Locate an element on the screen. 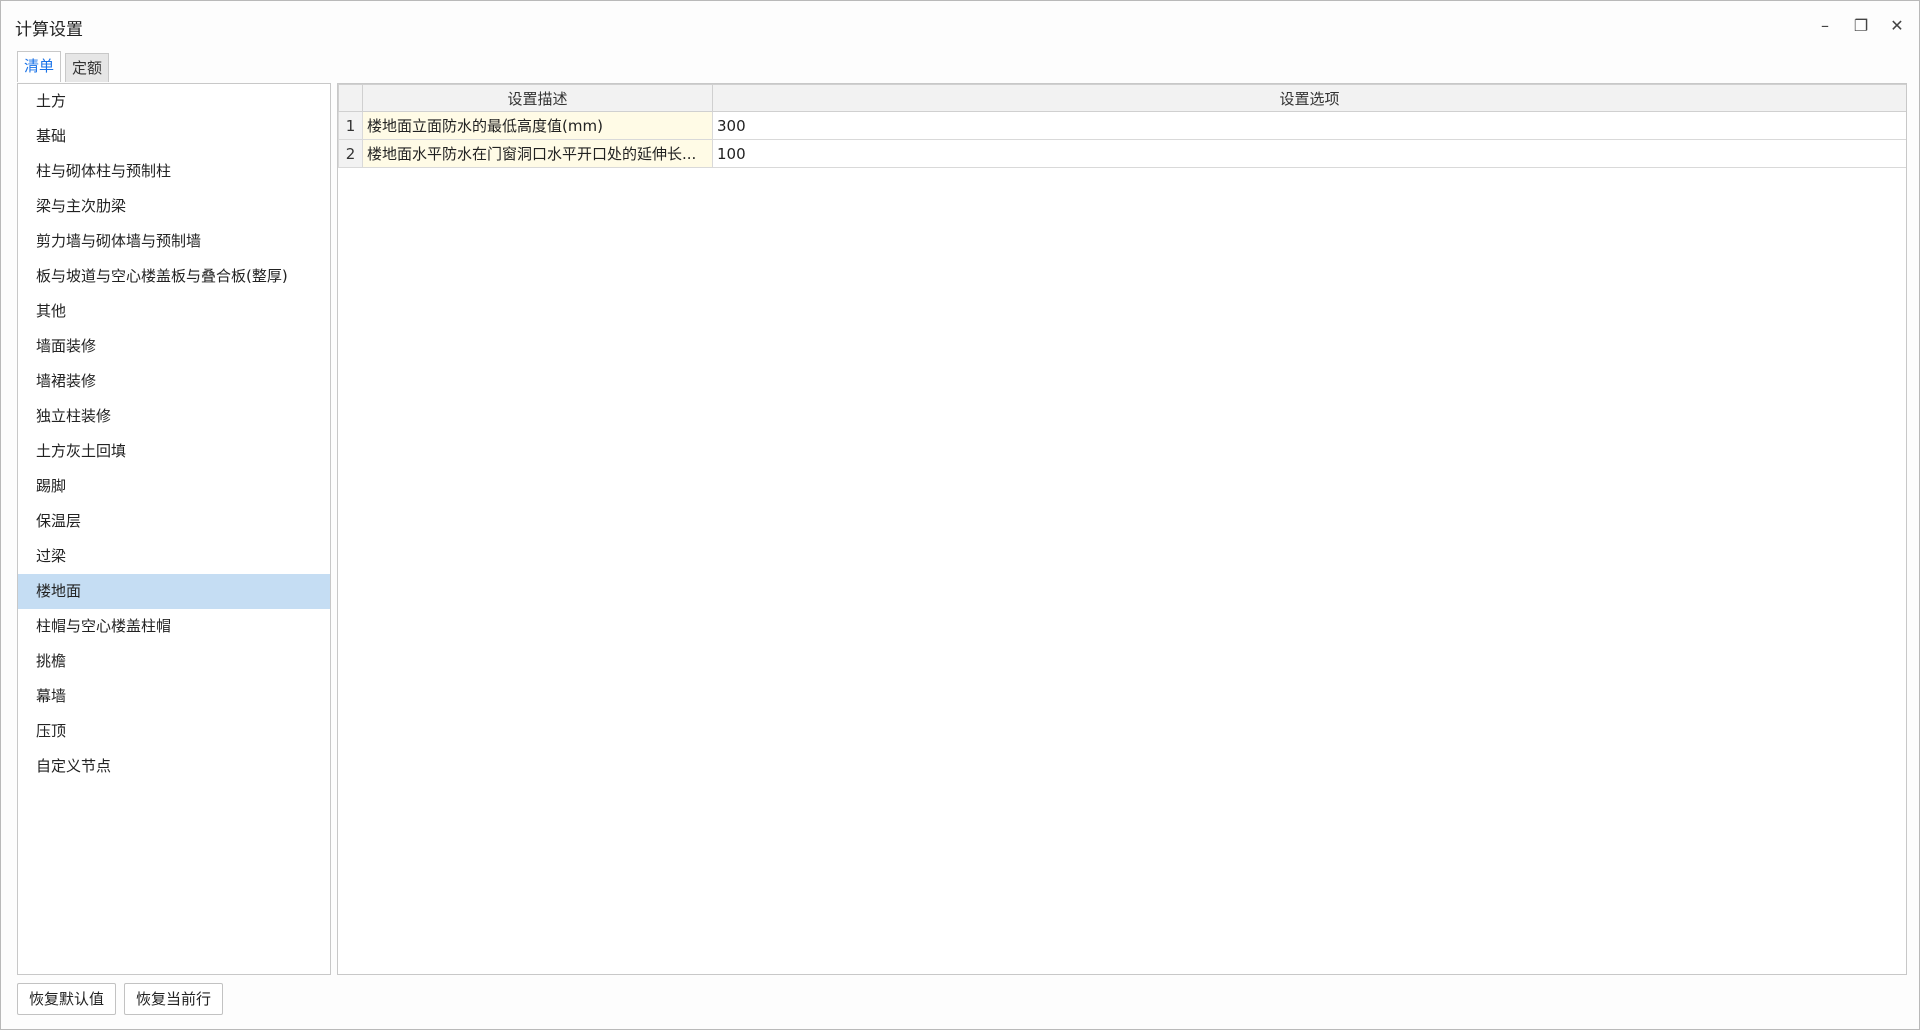 This screenshot has width=1920, height=1030. tab-qingdan: 清单 is located at coordinates (39, 66).